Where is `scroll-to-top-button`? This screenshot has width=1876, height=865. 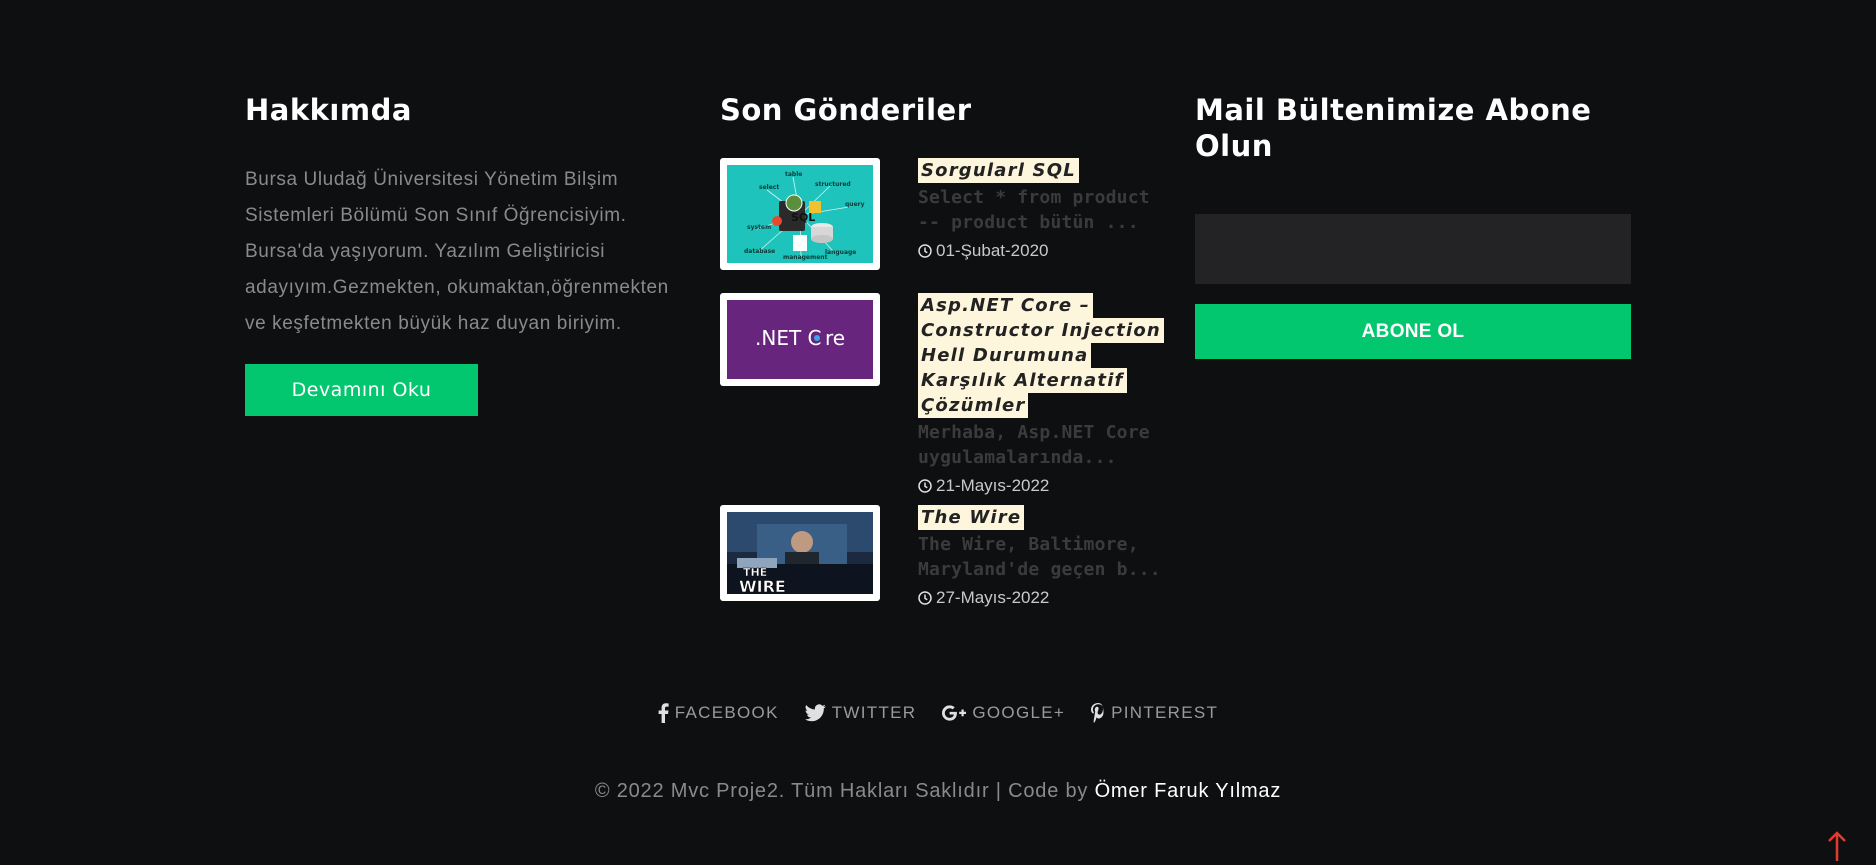
scroll-to-top-button is located at coordinates (1837, 846).